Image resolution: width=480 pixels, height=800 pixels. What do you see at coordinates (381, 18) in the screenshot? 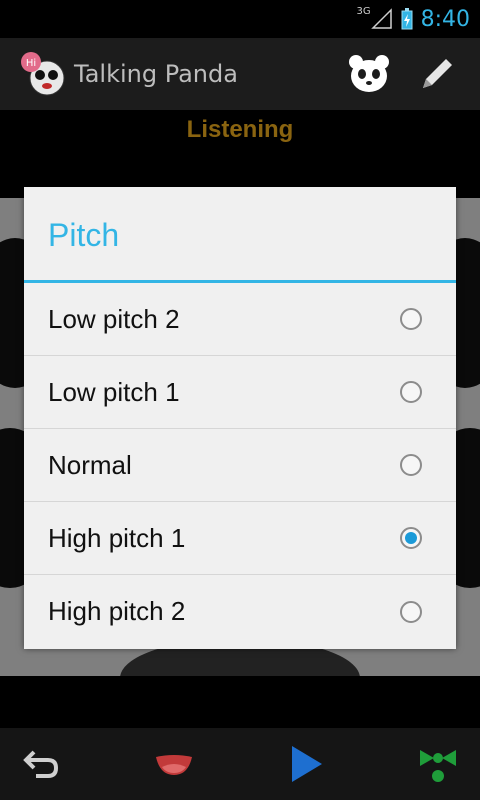
I see `signal-icon` at bounding box center [381, 18].